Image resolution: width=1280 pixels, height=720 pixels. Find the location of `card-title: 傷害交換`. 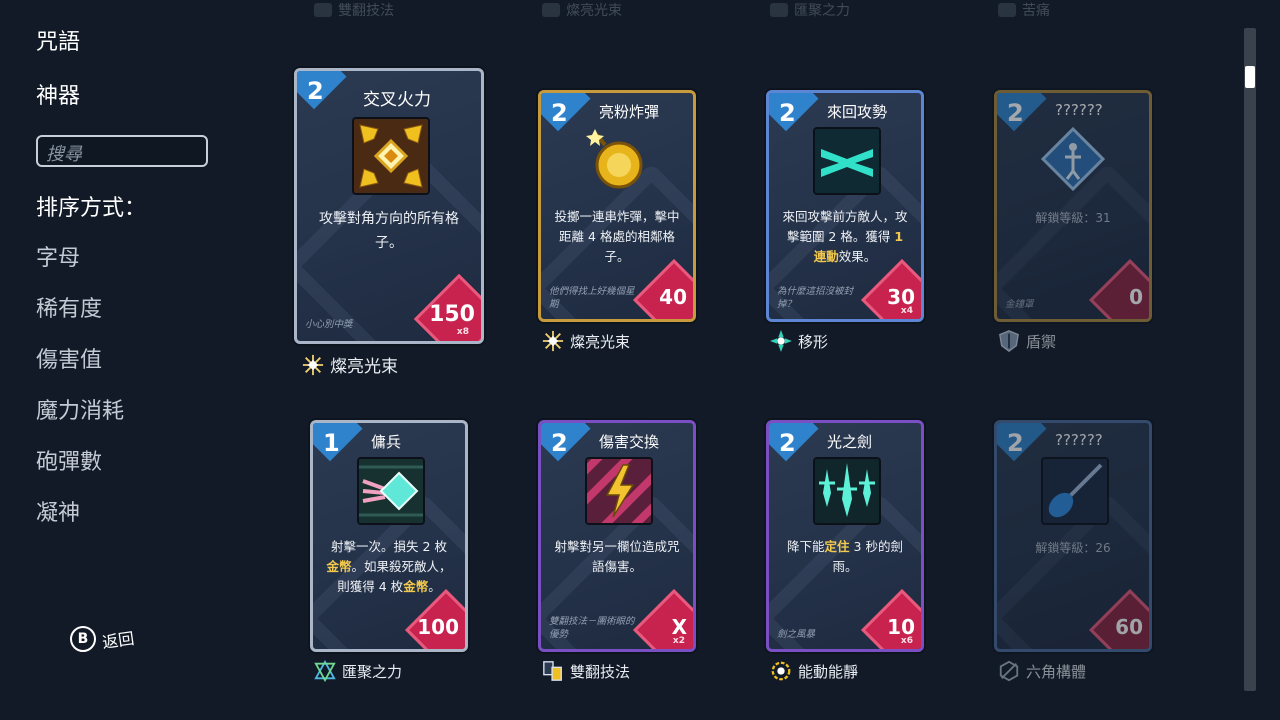

card-title: 傷害交換 is located at coordinates (629, 442).